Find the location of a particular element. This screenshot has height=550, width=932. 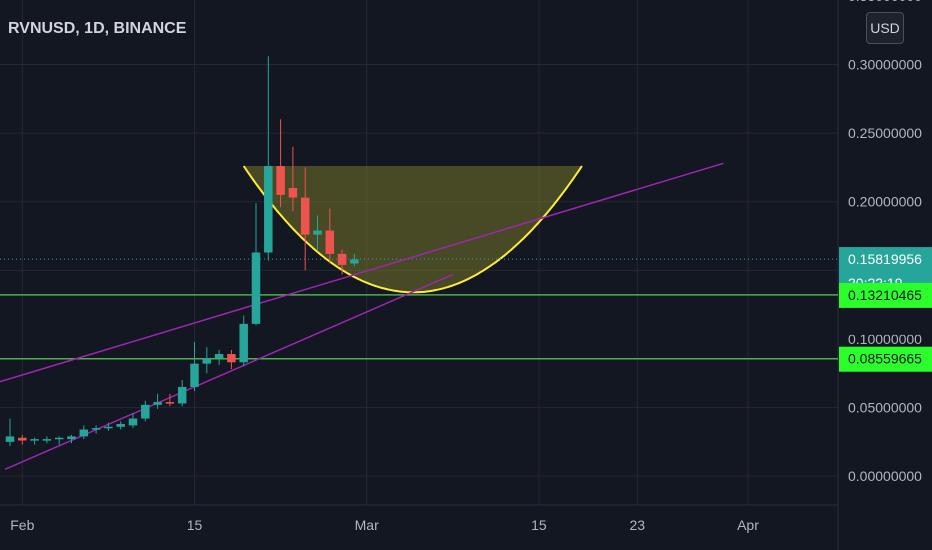

y-tick-label: 0.00000000 is located at coordinates (885, 476).